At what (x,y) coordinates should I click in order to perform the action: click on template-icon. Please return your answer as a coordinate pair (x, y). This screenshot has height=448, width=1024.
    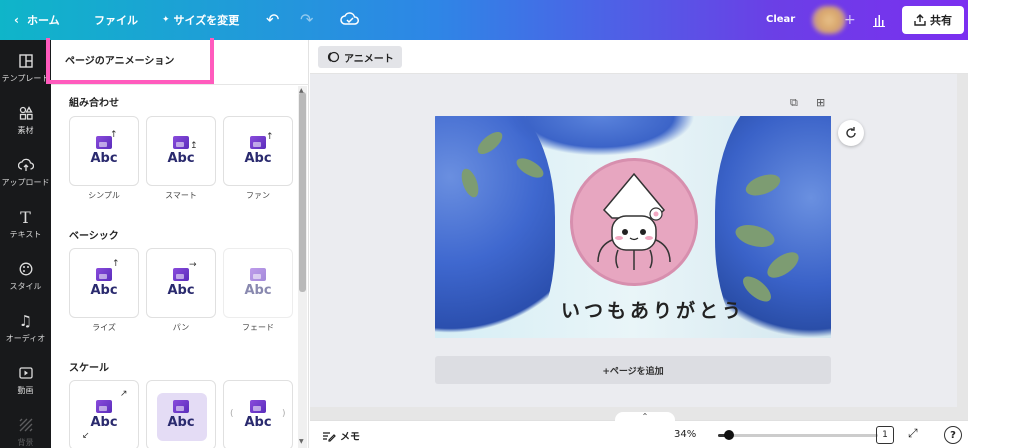
    Looking at the image, I should click on (26, 61).